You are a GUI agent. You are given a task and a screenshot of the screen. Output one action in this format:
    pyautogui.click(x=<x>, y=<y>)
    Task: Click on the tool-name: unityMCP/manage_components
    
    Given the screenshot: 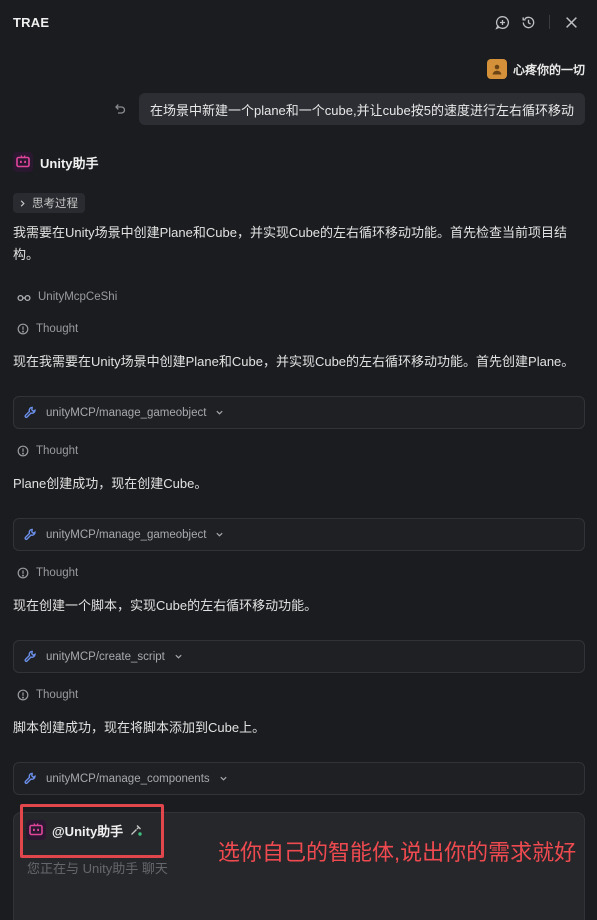 What is the action you would take?
    pyautogui.click(x=128, y=778)
    